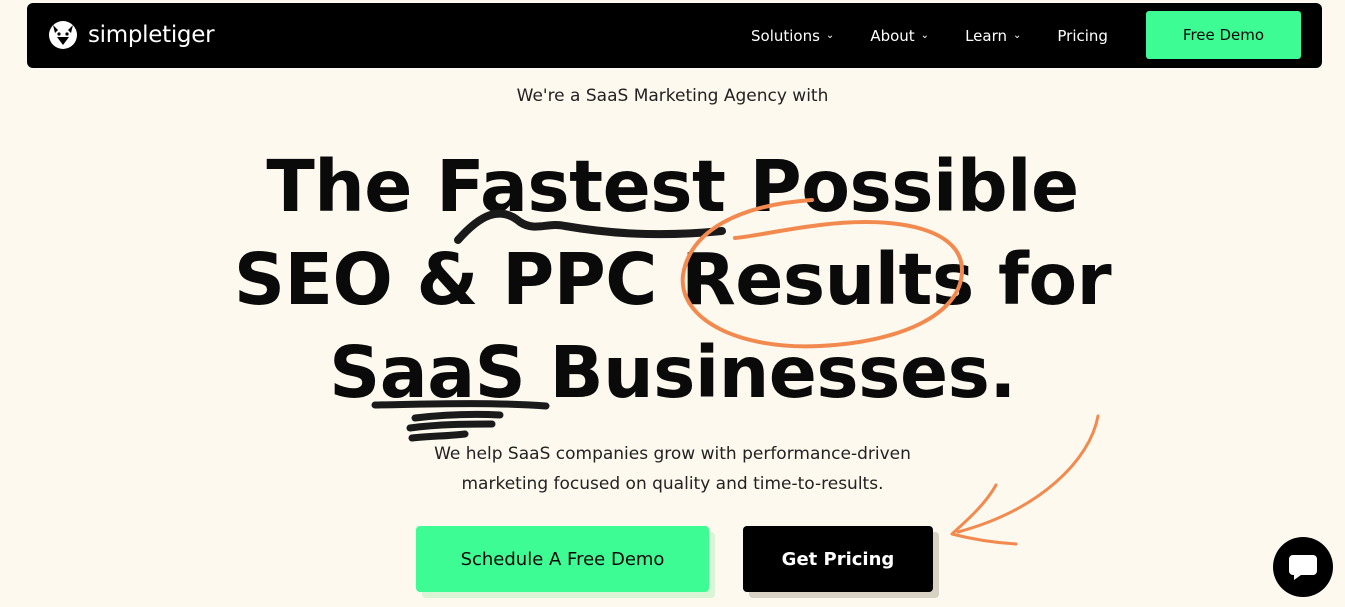 This screenshot has height=607, width=1345. What do you see at coordinates (672, 96) in the screenshot?
I see `hero-kicker: We're a SaaS Marketing Agency with` at bounding box center [672, 96].